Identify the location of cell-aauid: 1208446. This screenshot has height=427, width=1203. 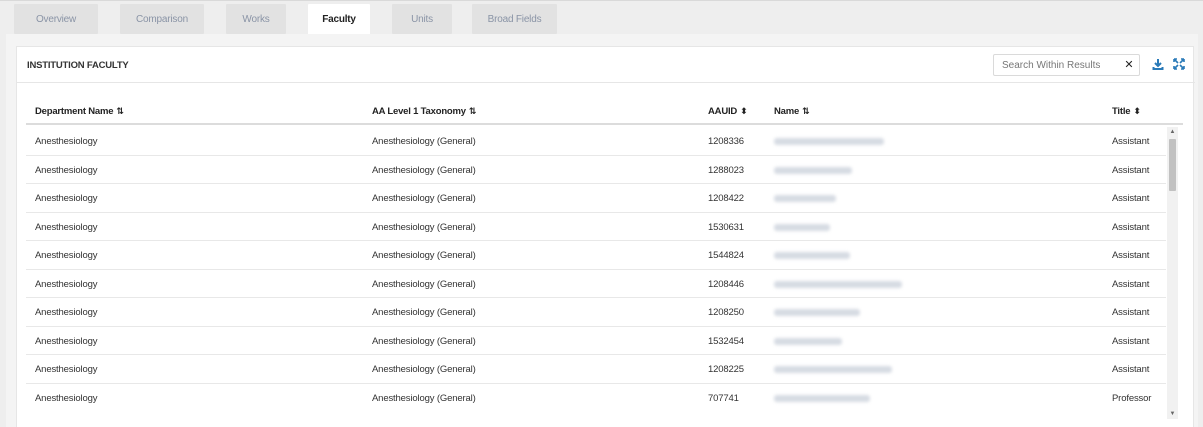
(726, 284).